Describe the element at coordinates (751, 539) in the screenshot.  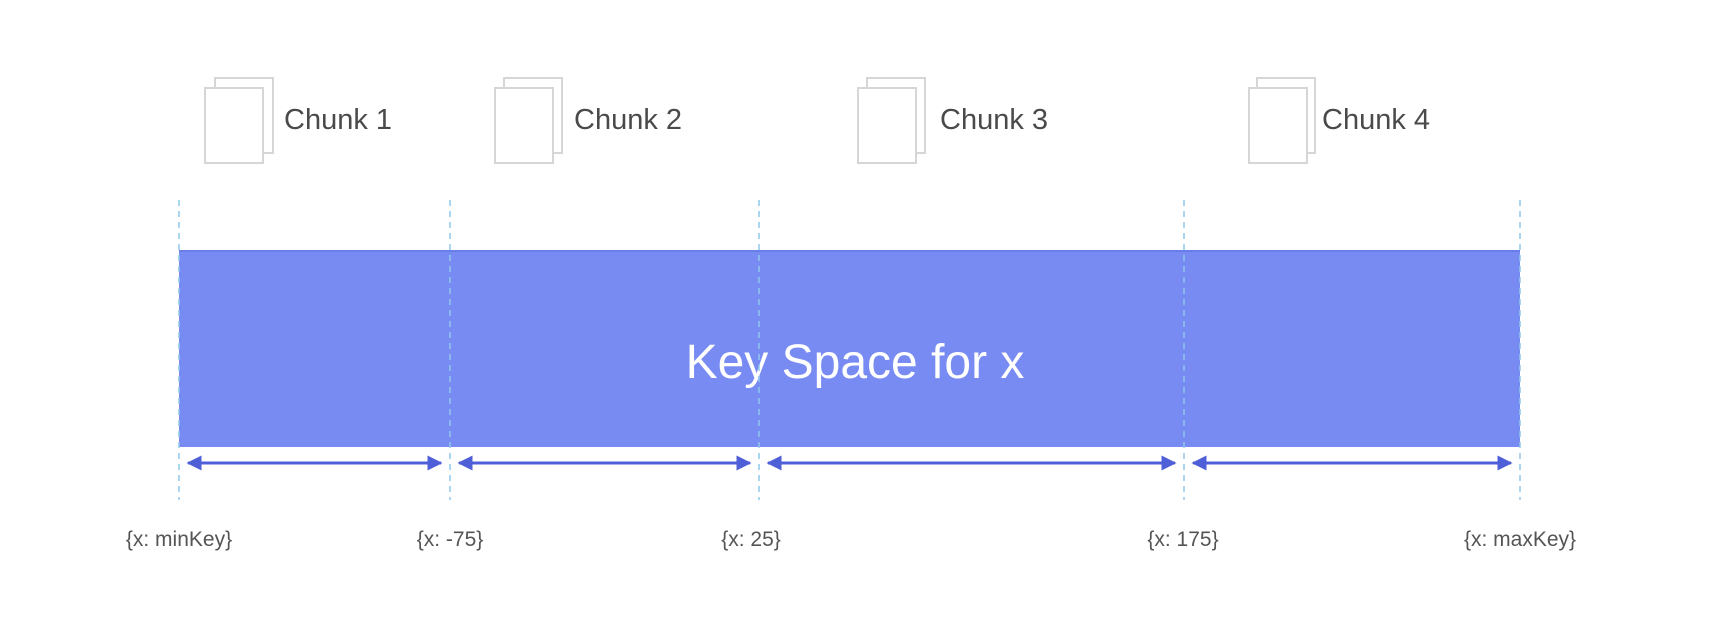
I see `boundary-label-25: {x: 25}` at that location.